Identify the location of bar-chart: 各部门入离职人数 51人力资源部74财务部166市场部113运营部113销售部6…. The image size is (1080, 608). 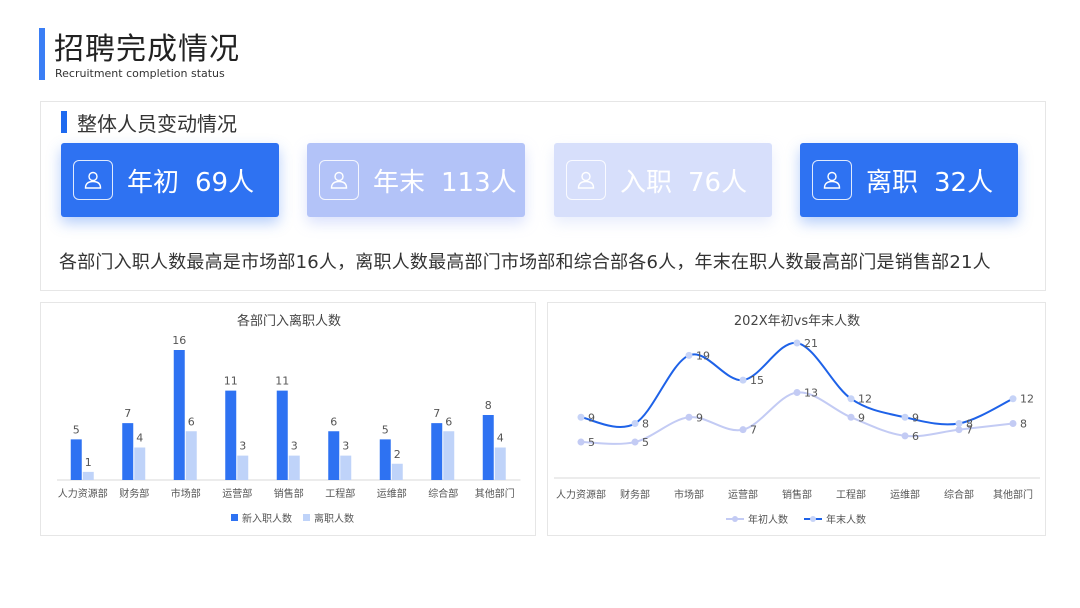
(289, 419).